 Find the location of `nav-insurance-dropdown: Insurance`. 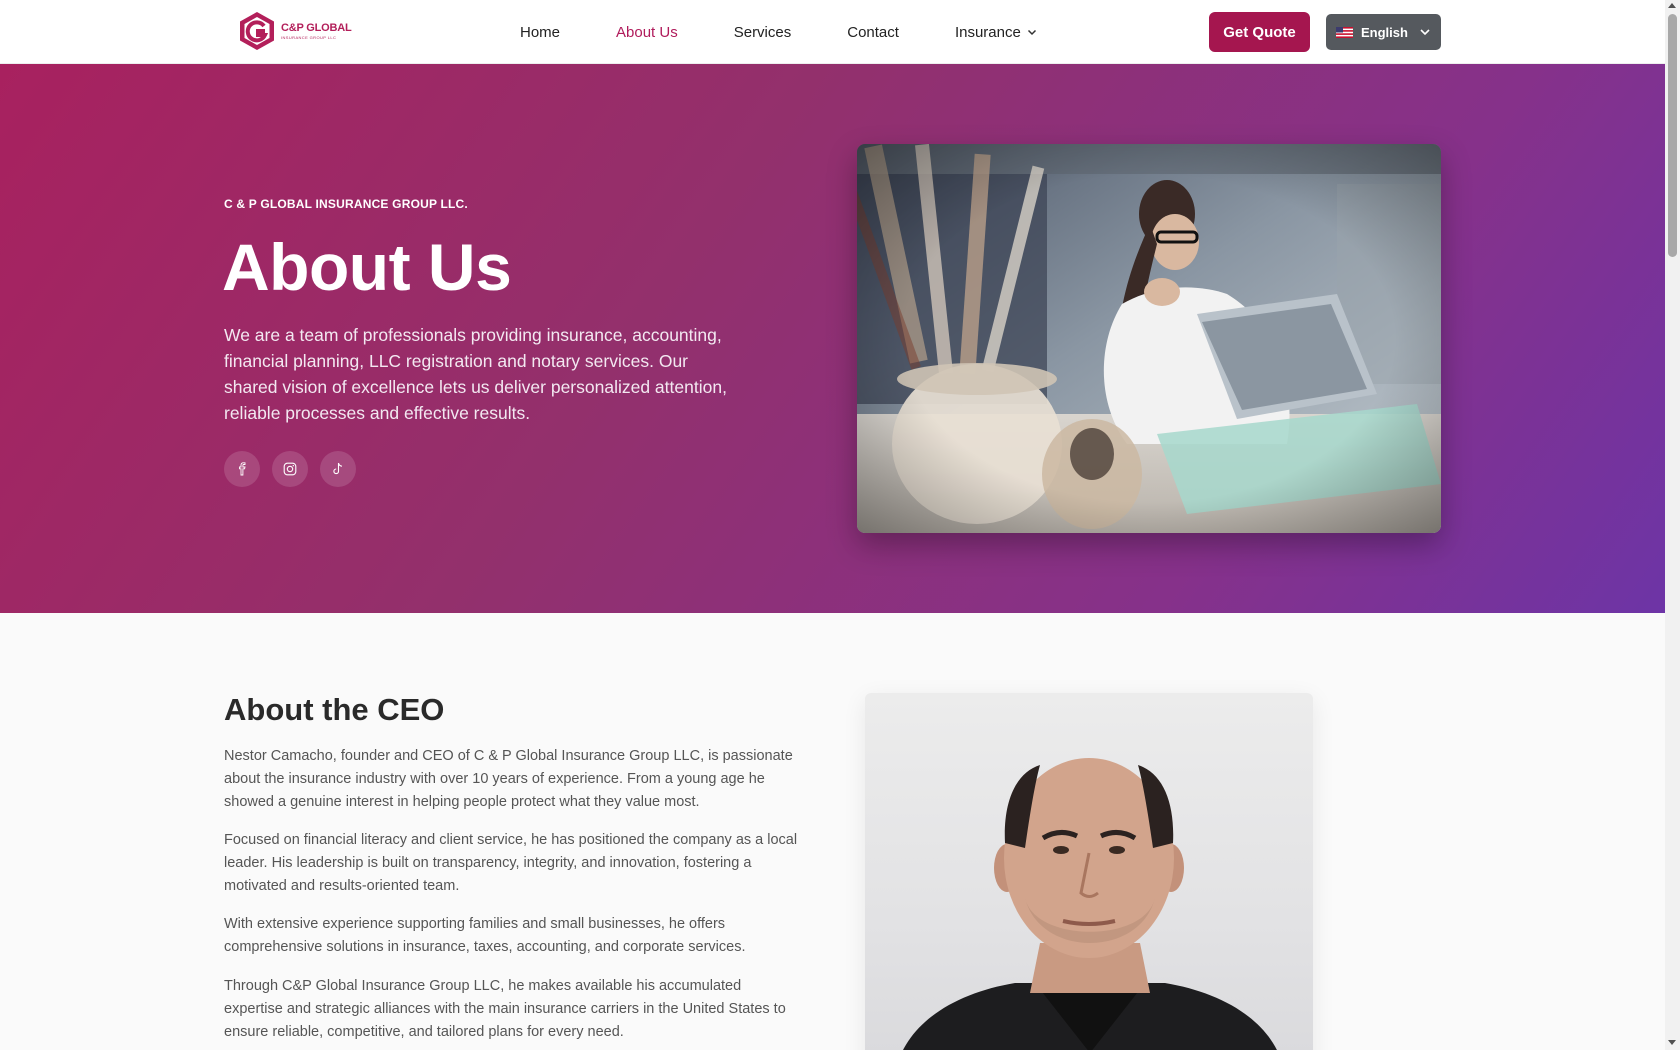

nav-insurance-dropdown: Insurance is located at coordinates (996, 32).